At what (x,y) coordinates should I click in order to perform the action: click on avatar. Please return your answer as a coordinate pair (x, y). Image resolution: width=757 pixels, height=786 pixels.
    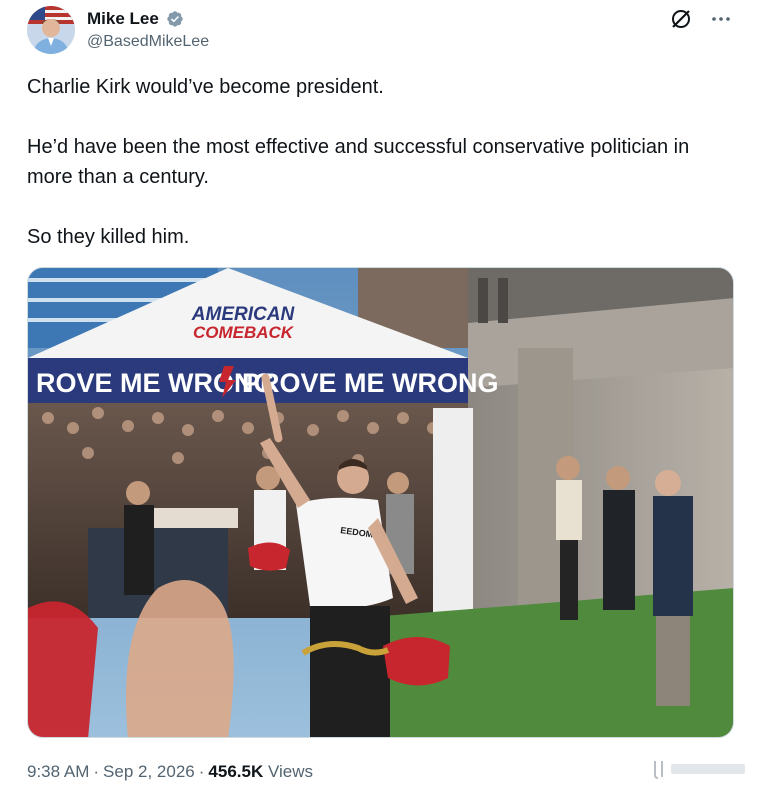
    Looking at the image, I should click on (51, 30).